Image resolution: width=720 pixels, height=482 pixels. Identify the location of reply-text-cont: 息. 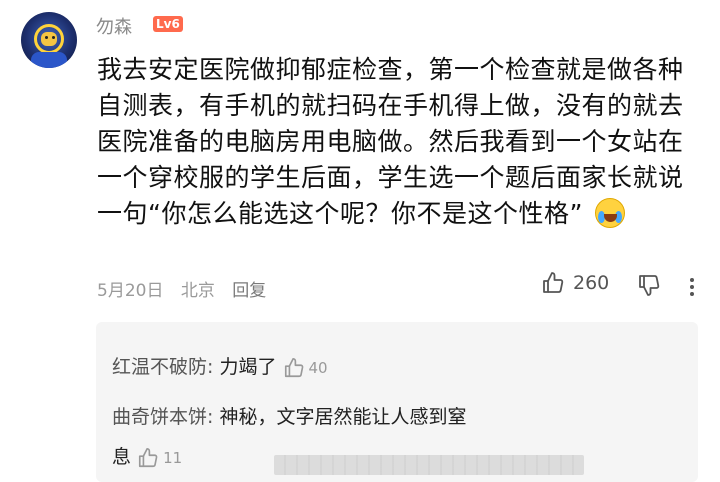
(122, 457).